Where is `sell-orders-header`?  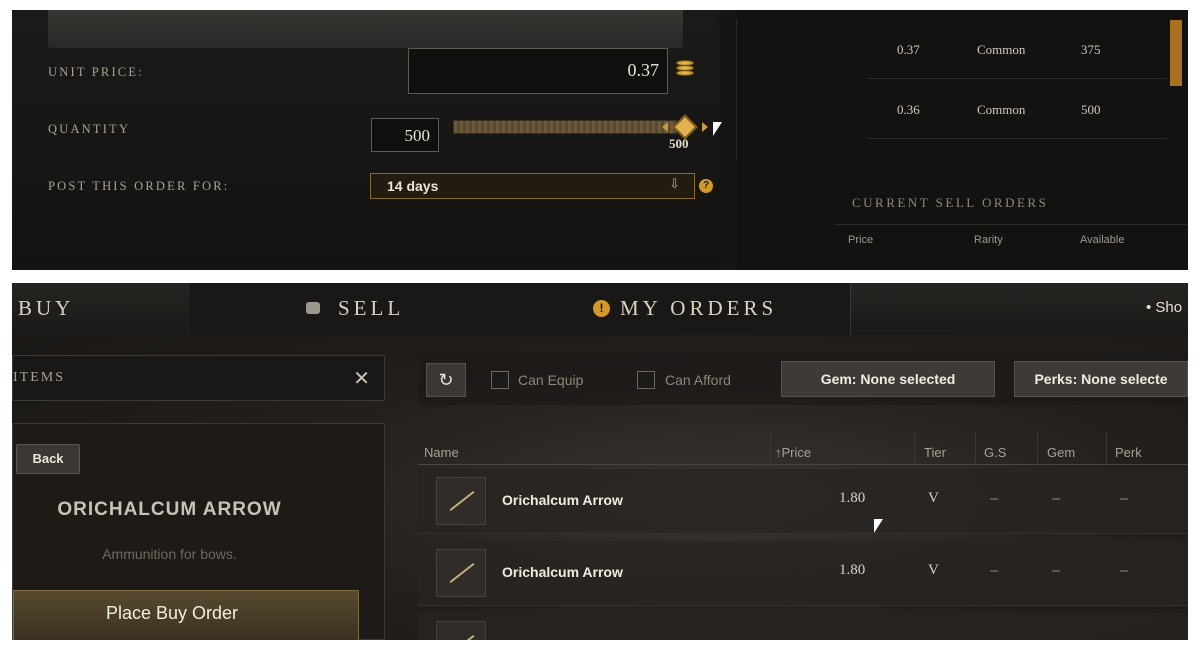 sell-orders-header is located at coordinates (1011, 247).